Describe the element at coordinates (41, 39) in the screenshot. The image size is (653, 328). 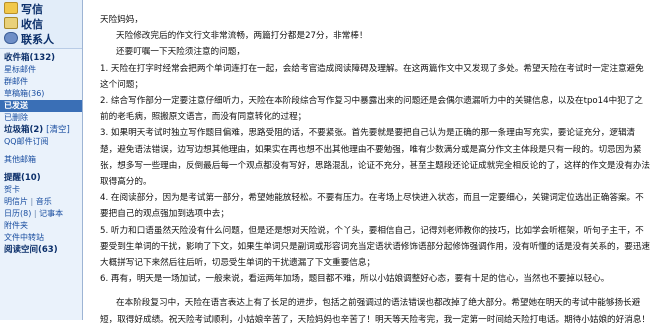
I see `contacts-button: 联系人` at that location.